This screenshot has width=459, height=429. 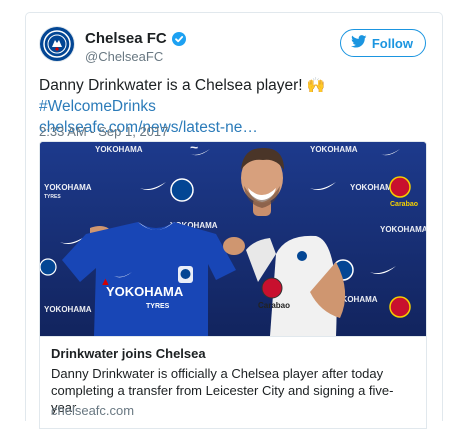 What do you see at coordinates (126, 38) in the screenshot?
I see `author-display-name: Chelsea FC` at bounding box center [126, 38].